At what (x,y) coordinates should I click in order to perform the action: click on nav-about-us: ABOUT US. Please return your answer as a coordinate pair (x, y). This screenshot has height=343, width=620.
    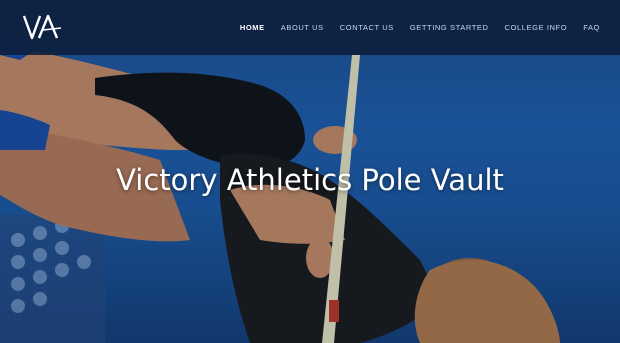
    Looking at the image, I should click on (302, 27).